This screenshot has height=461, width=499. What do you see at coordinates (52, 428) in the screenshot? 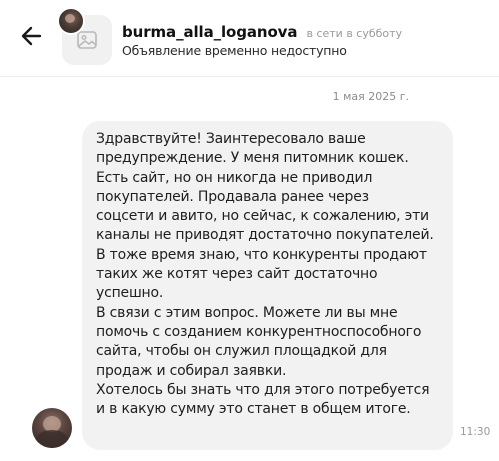
I see `sender-avatar` at bounding box center [52, 428].